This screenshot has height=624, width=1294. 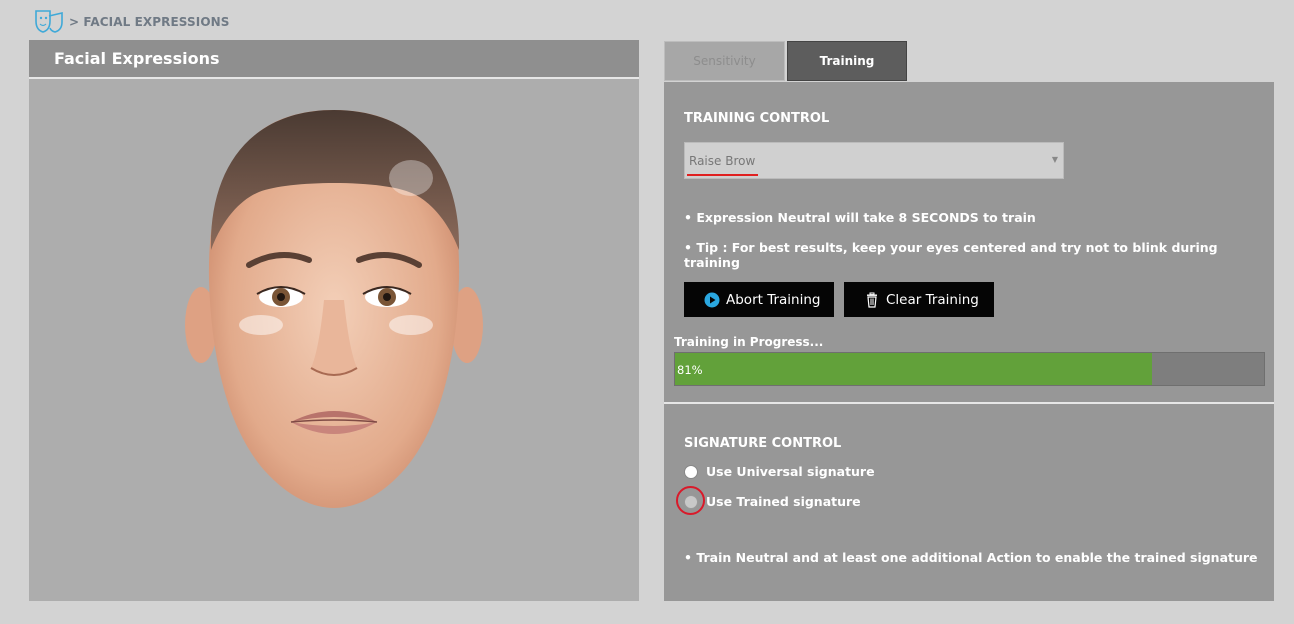 I want to click on progress-percent: 81%, so click(x=690, y=370).